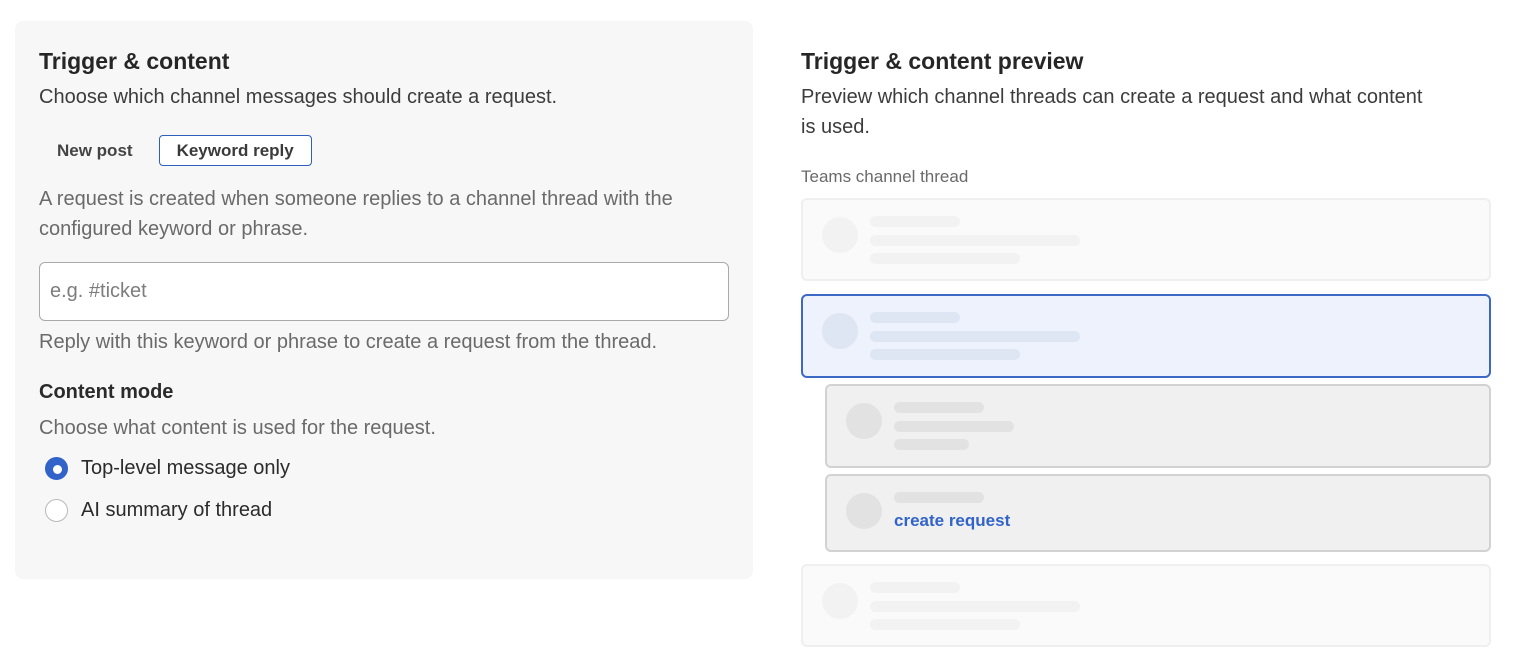 This screenshot has width=1519, height=658. I want to click on create-request-link: create request, so click(952, 521).